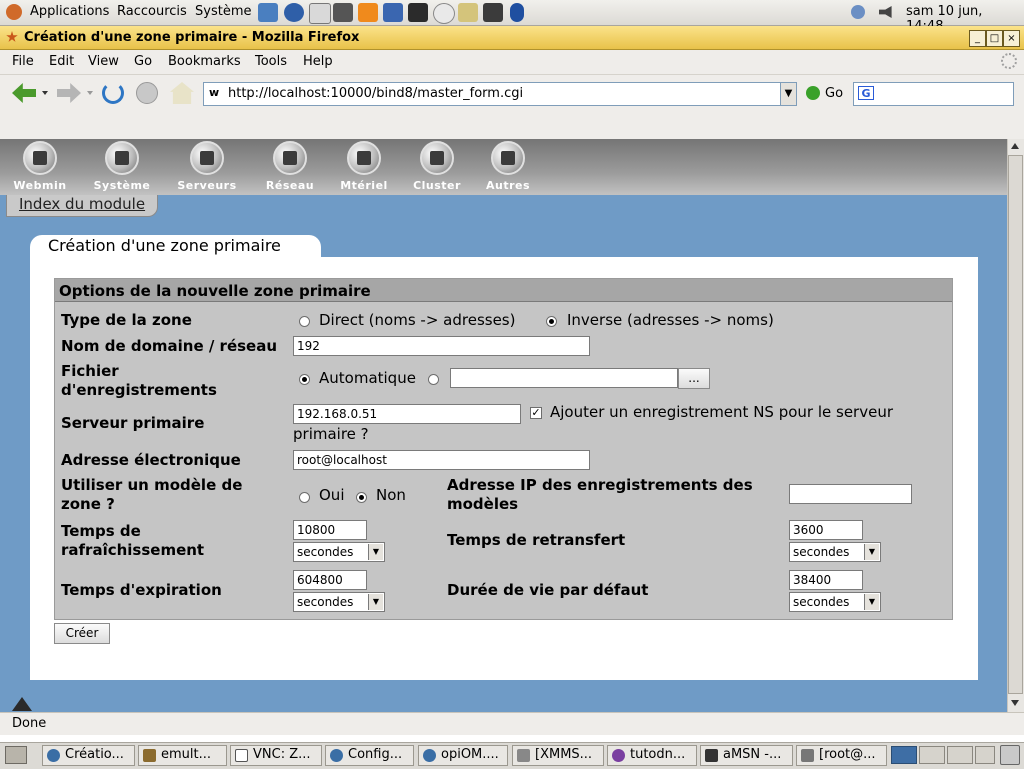 The width and height of the screenshot is (1024, 769). Describe the element at coordinates (1010, 755) in the screenshot. I see `trash-icon` at that location.